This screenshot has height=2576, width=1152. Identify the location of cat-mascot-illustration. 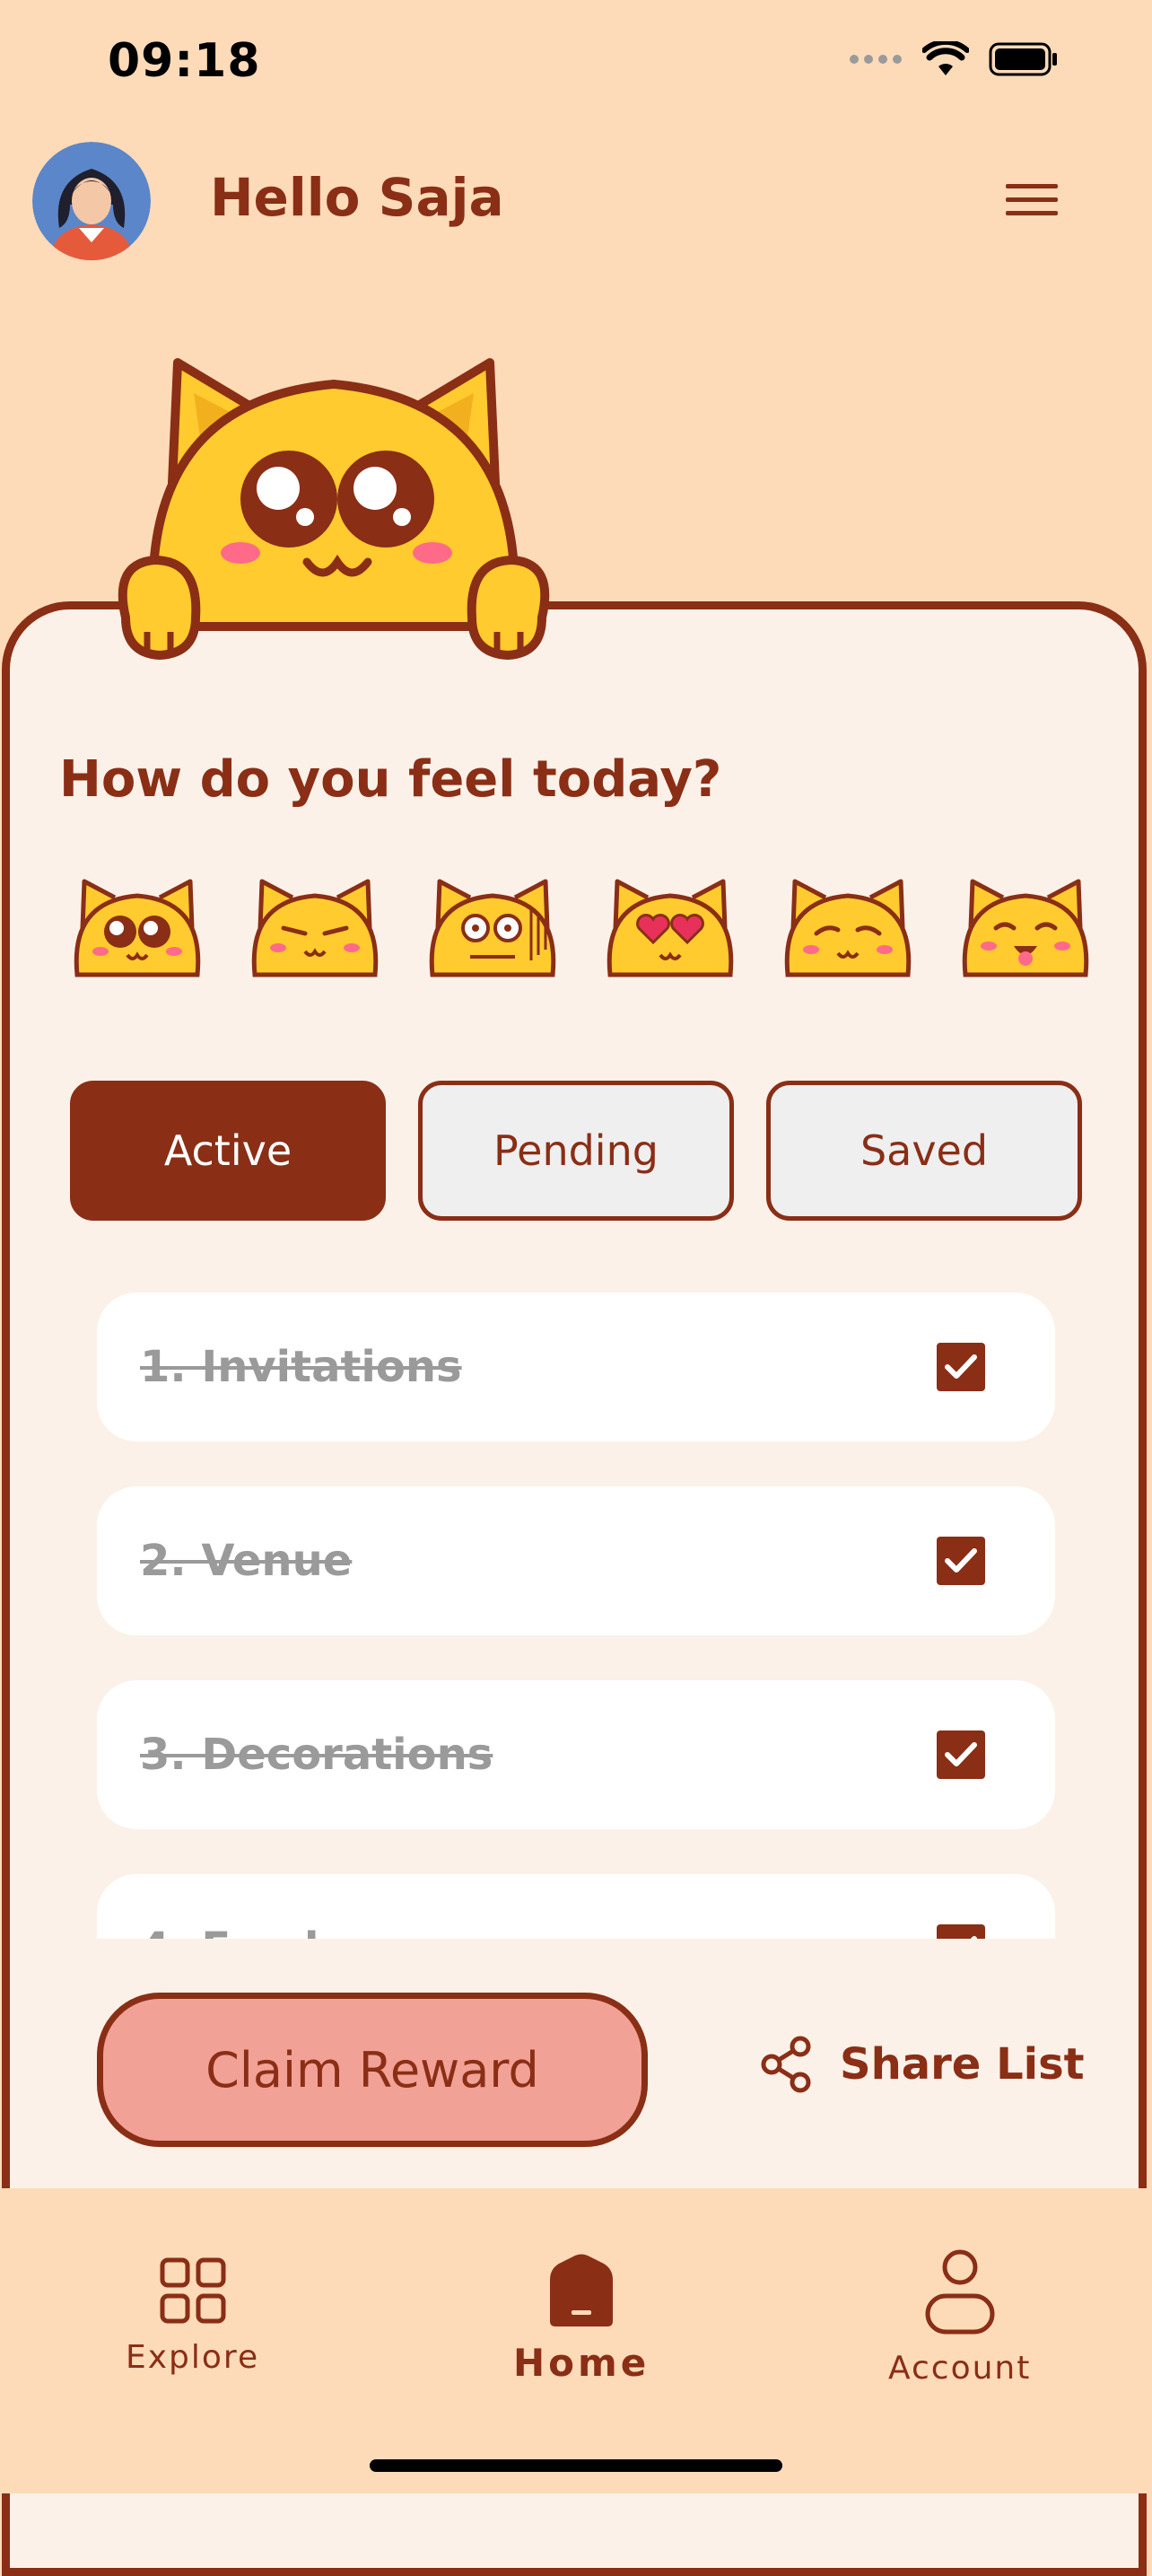
(334, 509).